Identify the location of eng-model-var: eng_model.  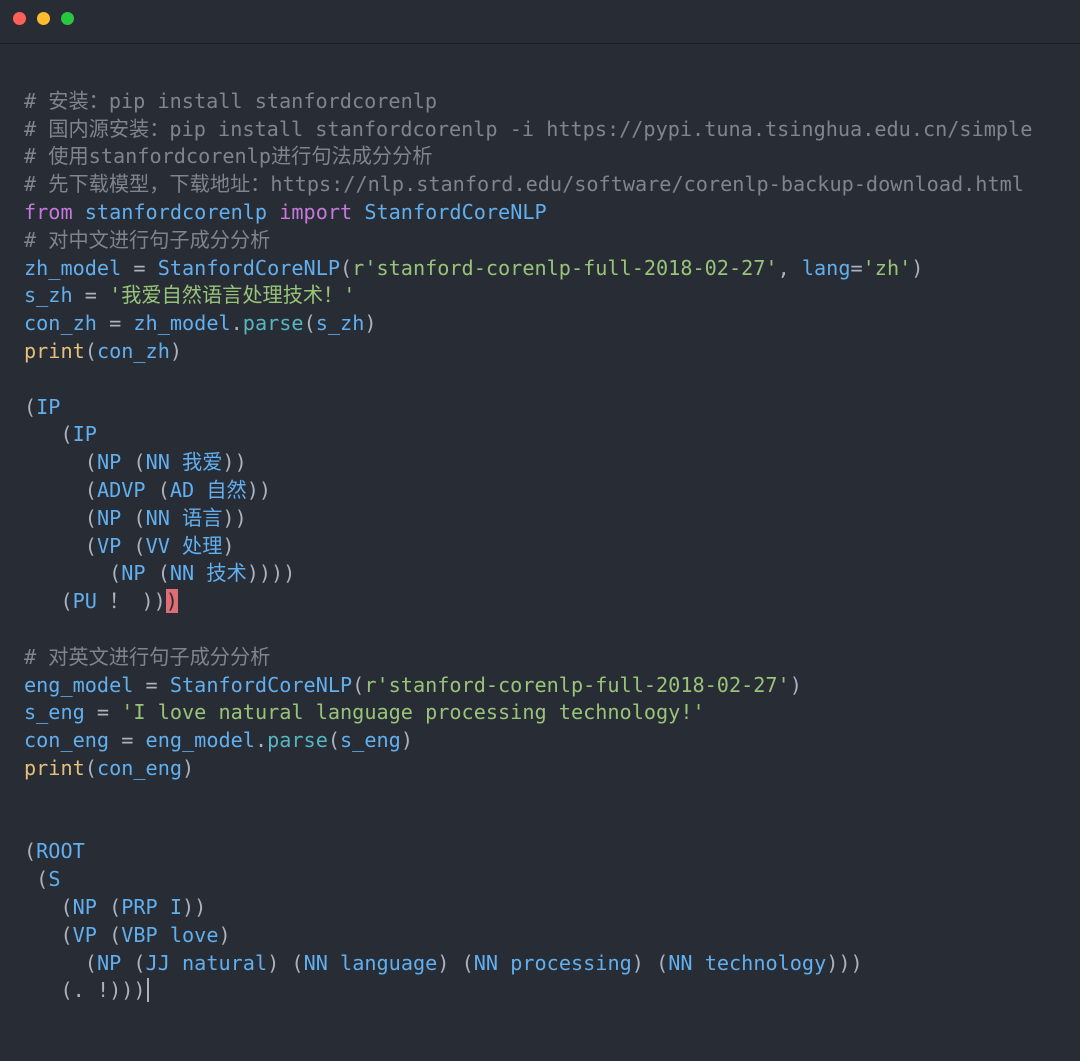
(79, 684).